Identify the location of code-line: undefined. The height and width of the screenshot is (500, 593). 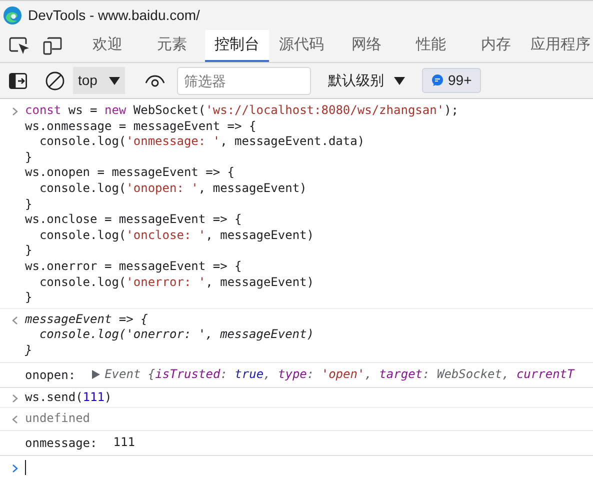
(57, 419).